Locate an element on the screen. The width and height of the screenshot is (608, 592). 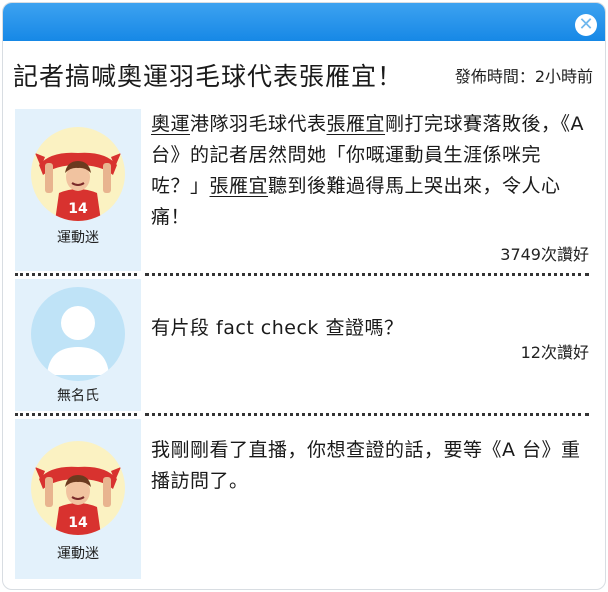
keyword-link: 奧運 is located at coordinates (170, 124).